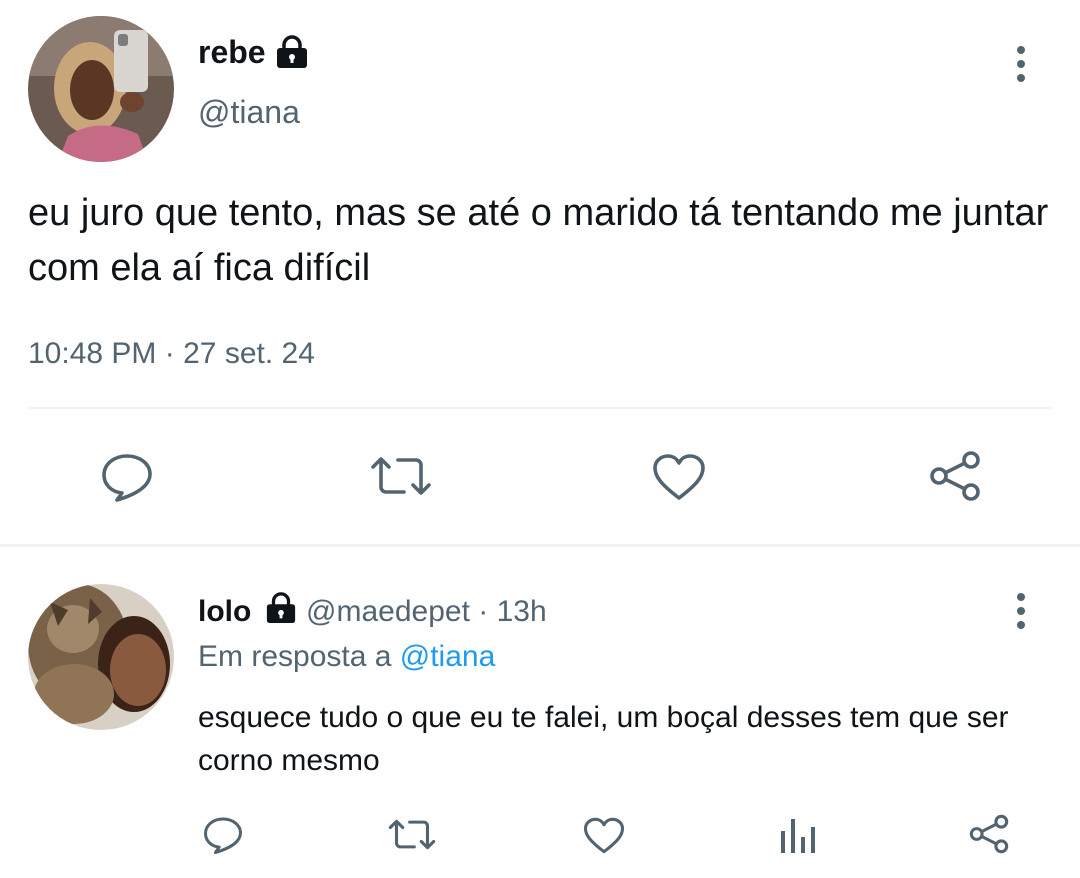  I want to click on reply-time: 13h, so click(522, 611).